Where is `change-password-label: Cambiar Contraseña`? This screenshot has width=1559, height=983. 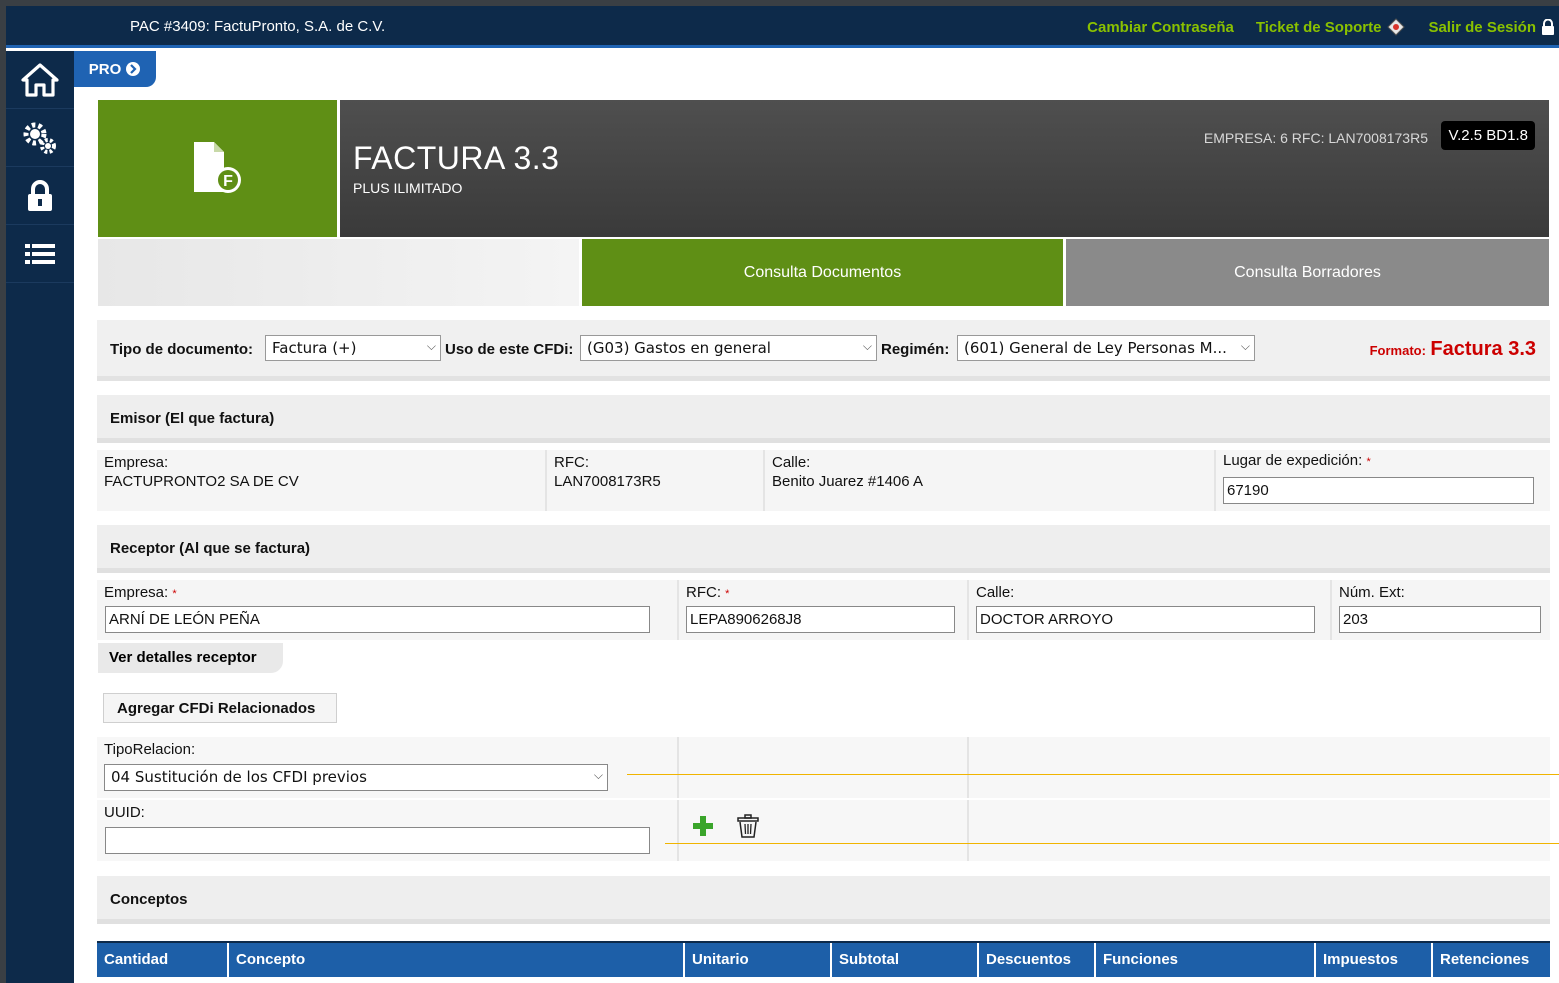
change-password-label: Cambiar Contraseña is located at coordinates (1160, 27).